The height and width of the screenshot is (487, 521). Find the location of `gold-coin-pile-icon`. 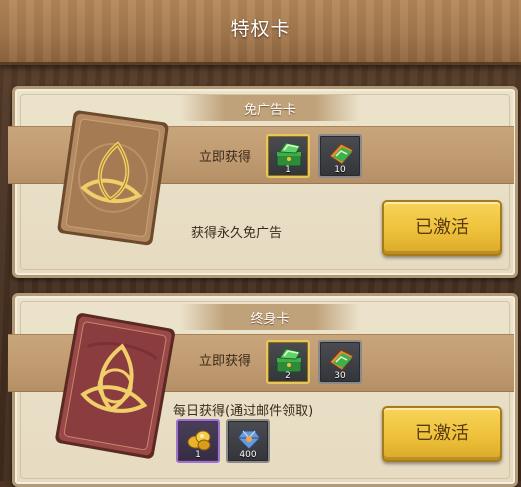

gold-coin-pile-icon is located at coordinates (199, 440).